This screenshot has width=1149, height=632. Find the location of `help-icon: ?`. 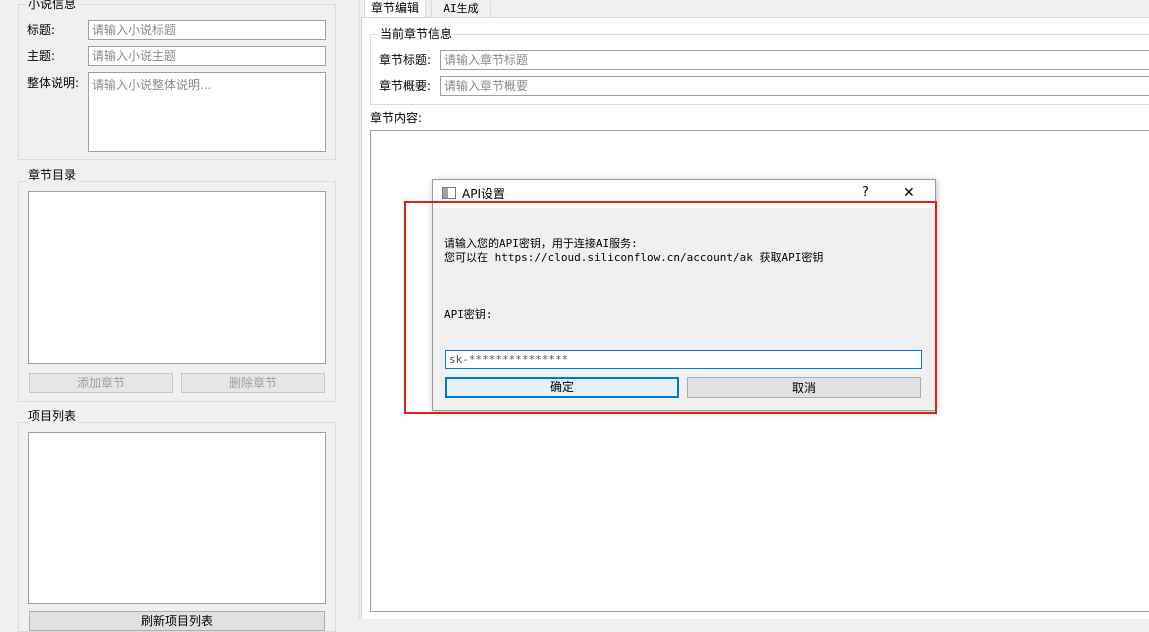

help-icon: ? is located at coordinates (865, 193).